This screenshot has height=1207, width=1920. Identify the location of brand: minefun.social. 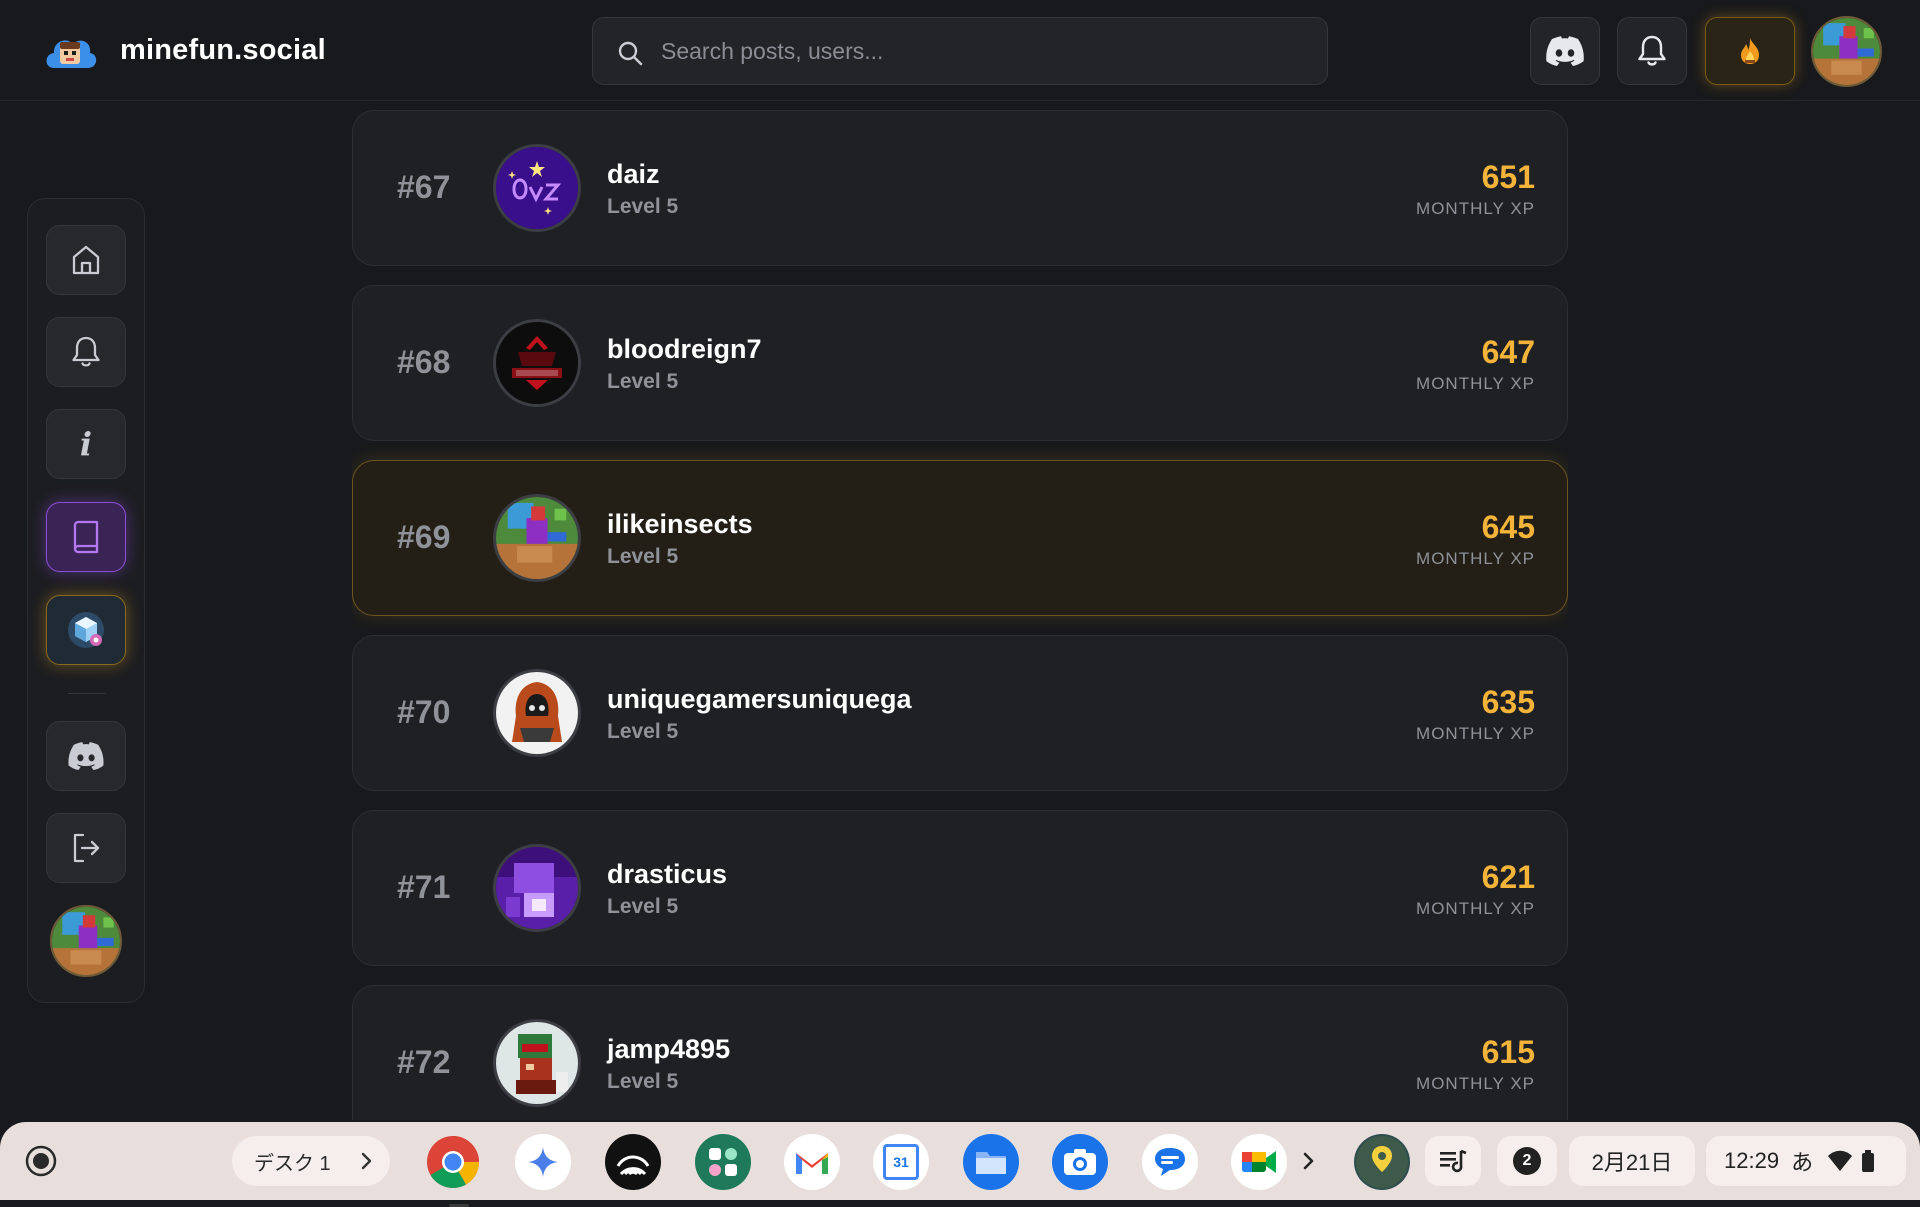
(184, 50).